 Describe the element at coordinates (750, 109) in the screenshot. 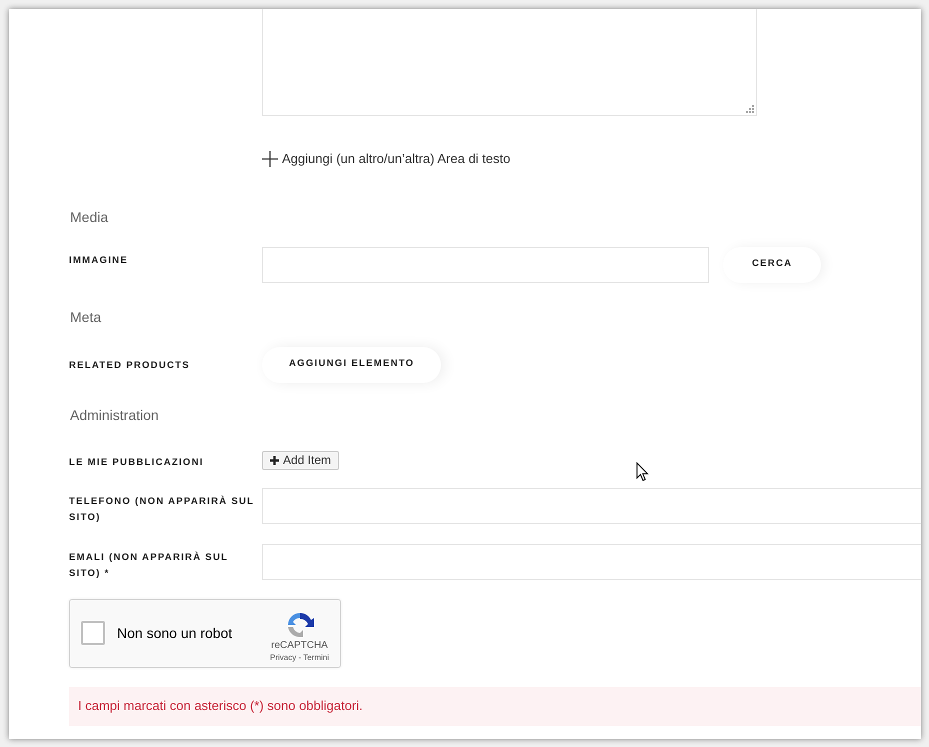

I see `resize-handle-icon` at that location.